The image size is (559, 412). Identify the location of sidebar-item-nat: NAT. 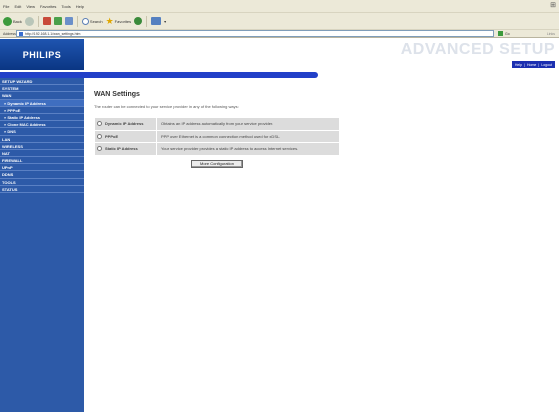
(42, 154).